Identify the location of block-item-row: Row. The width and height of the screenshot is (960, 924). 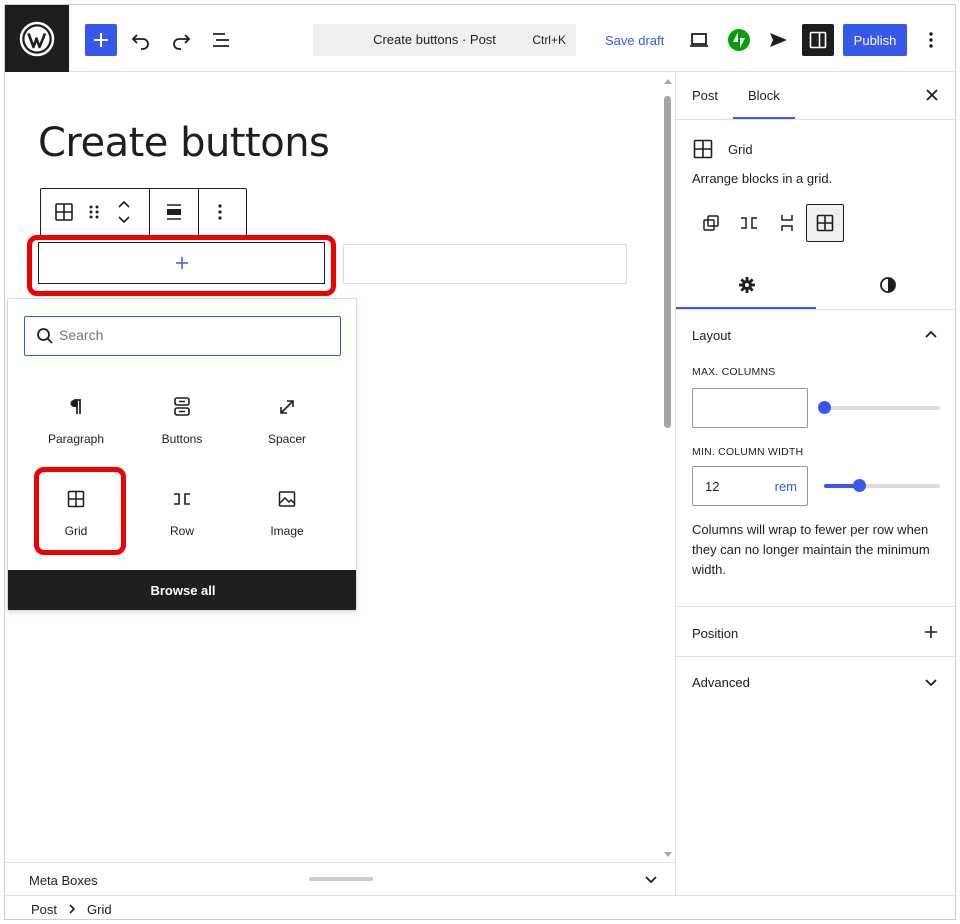
(182, 515).